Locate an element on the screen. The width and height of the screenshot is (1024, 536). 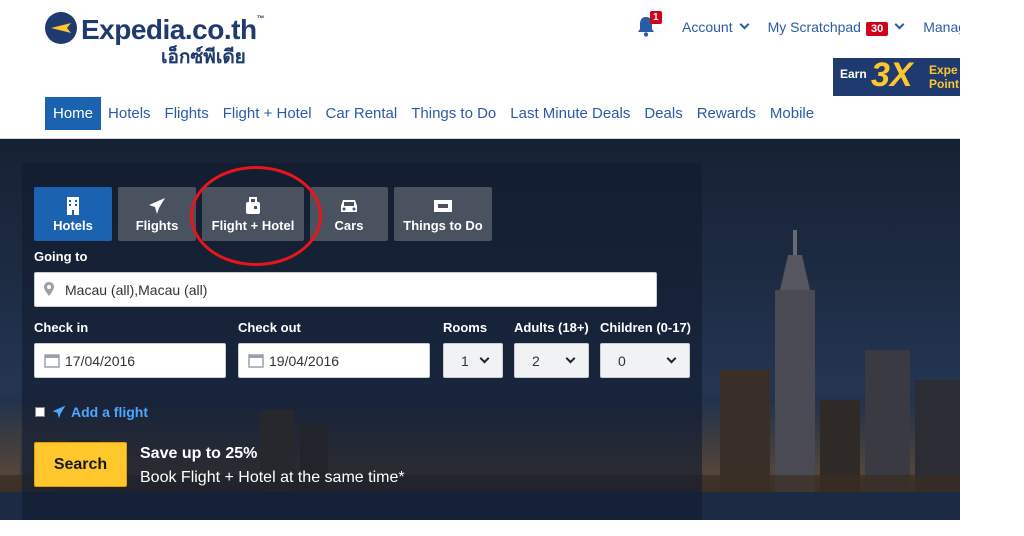
search-button: Search is located at coordinates (80, 464).